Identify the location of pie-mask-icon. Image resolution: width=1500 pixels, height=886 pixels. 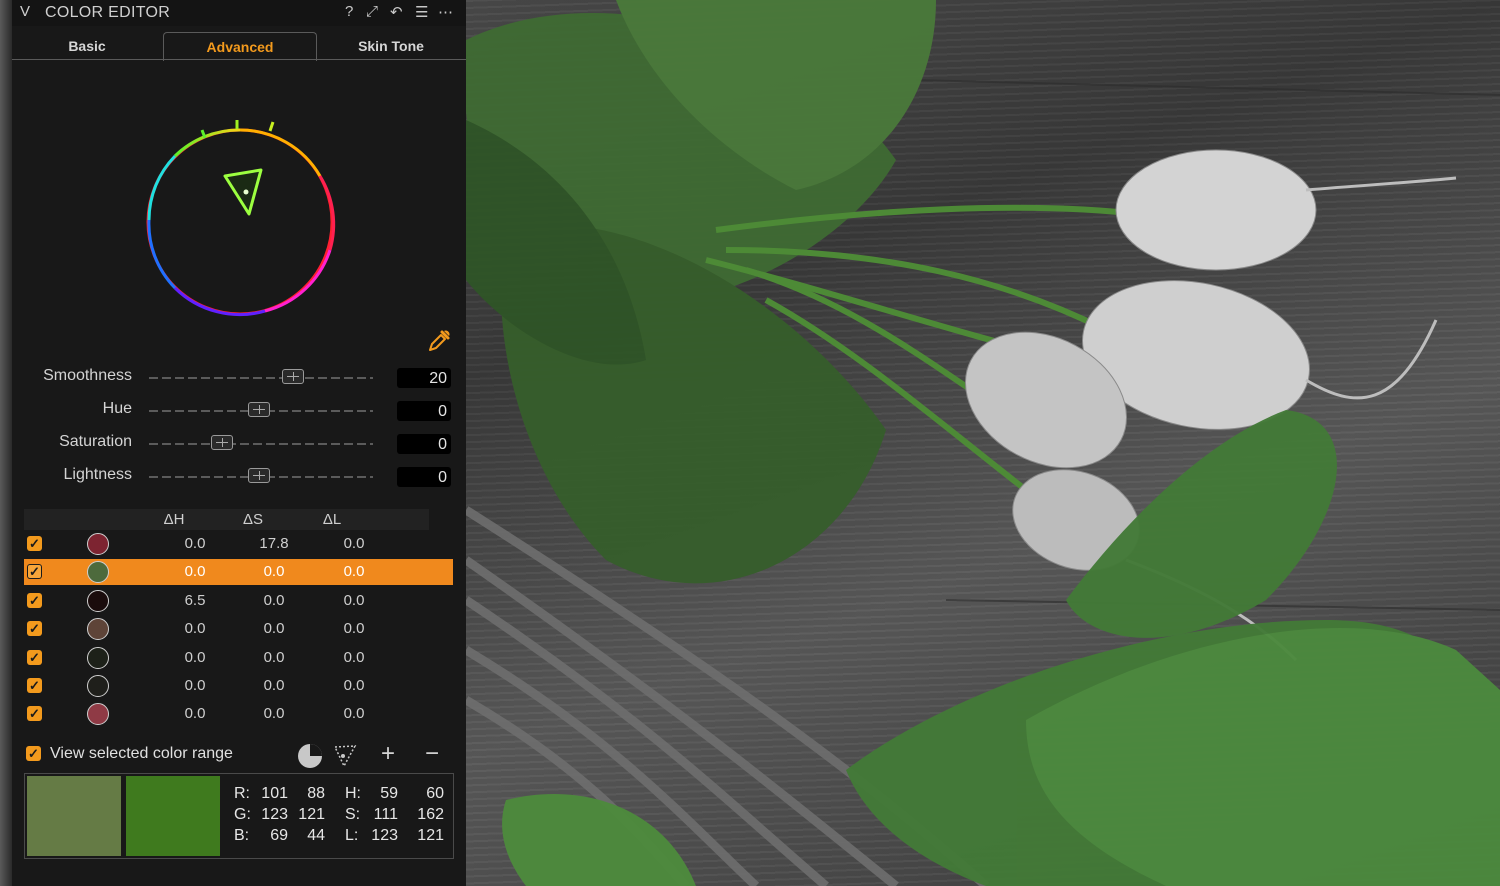
(310, 756).